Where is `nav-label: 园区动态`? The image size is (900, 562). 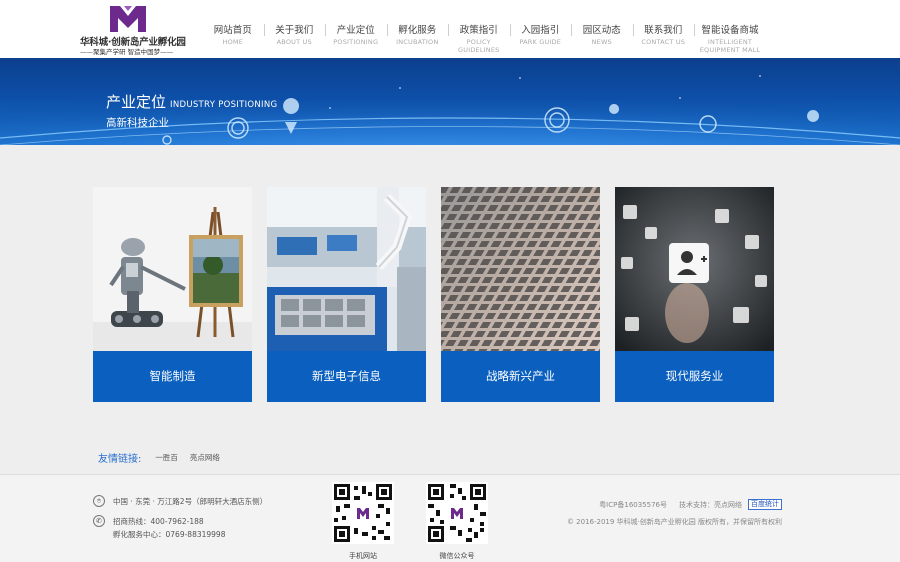 nav-label: 园区动态 is located at coordinates (601, 30).